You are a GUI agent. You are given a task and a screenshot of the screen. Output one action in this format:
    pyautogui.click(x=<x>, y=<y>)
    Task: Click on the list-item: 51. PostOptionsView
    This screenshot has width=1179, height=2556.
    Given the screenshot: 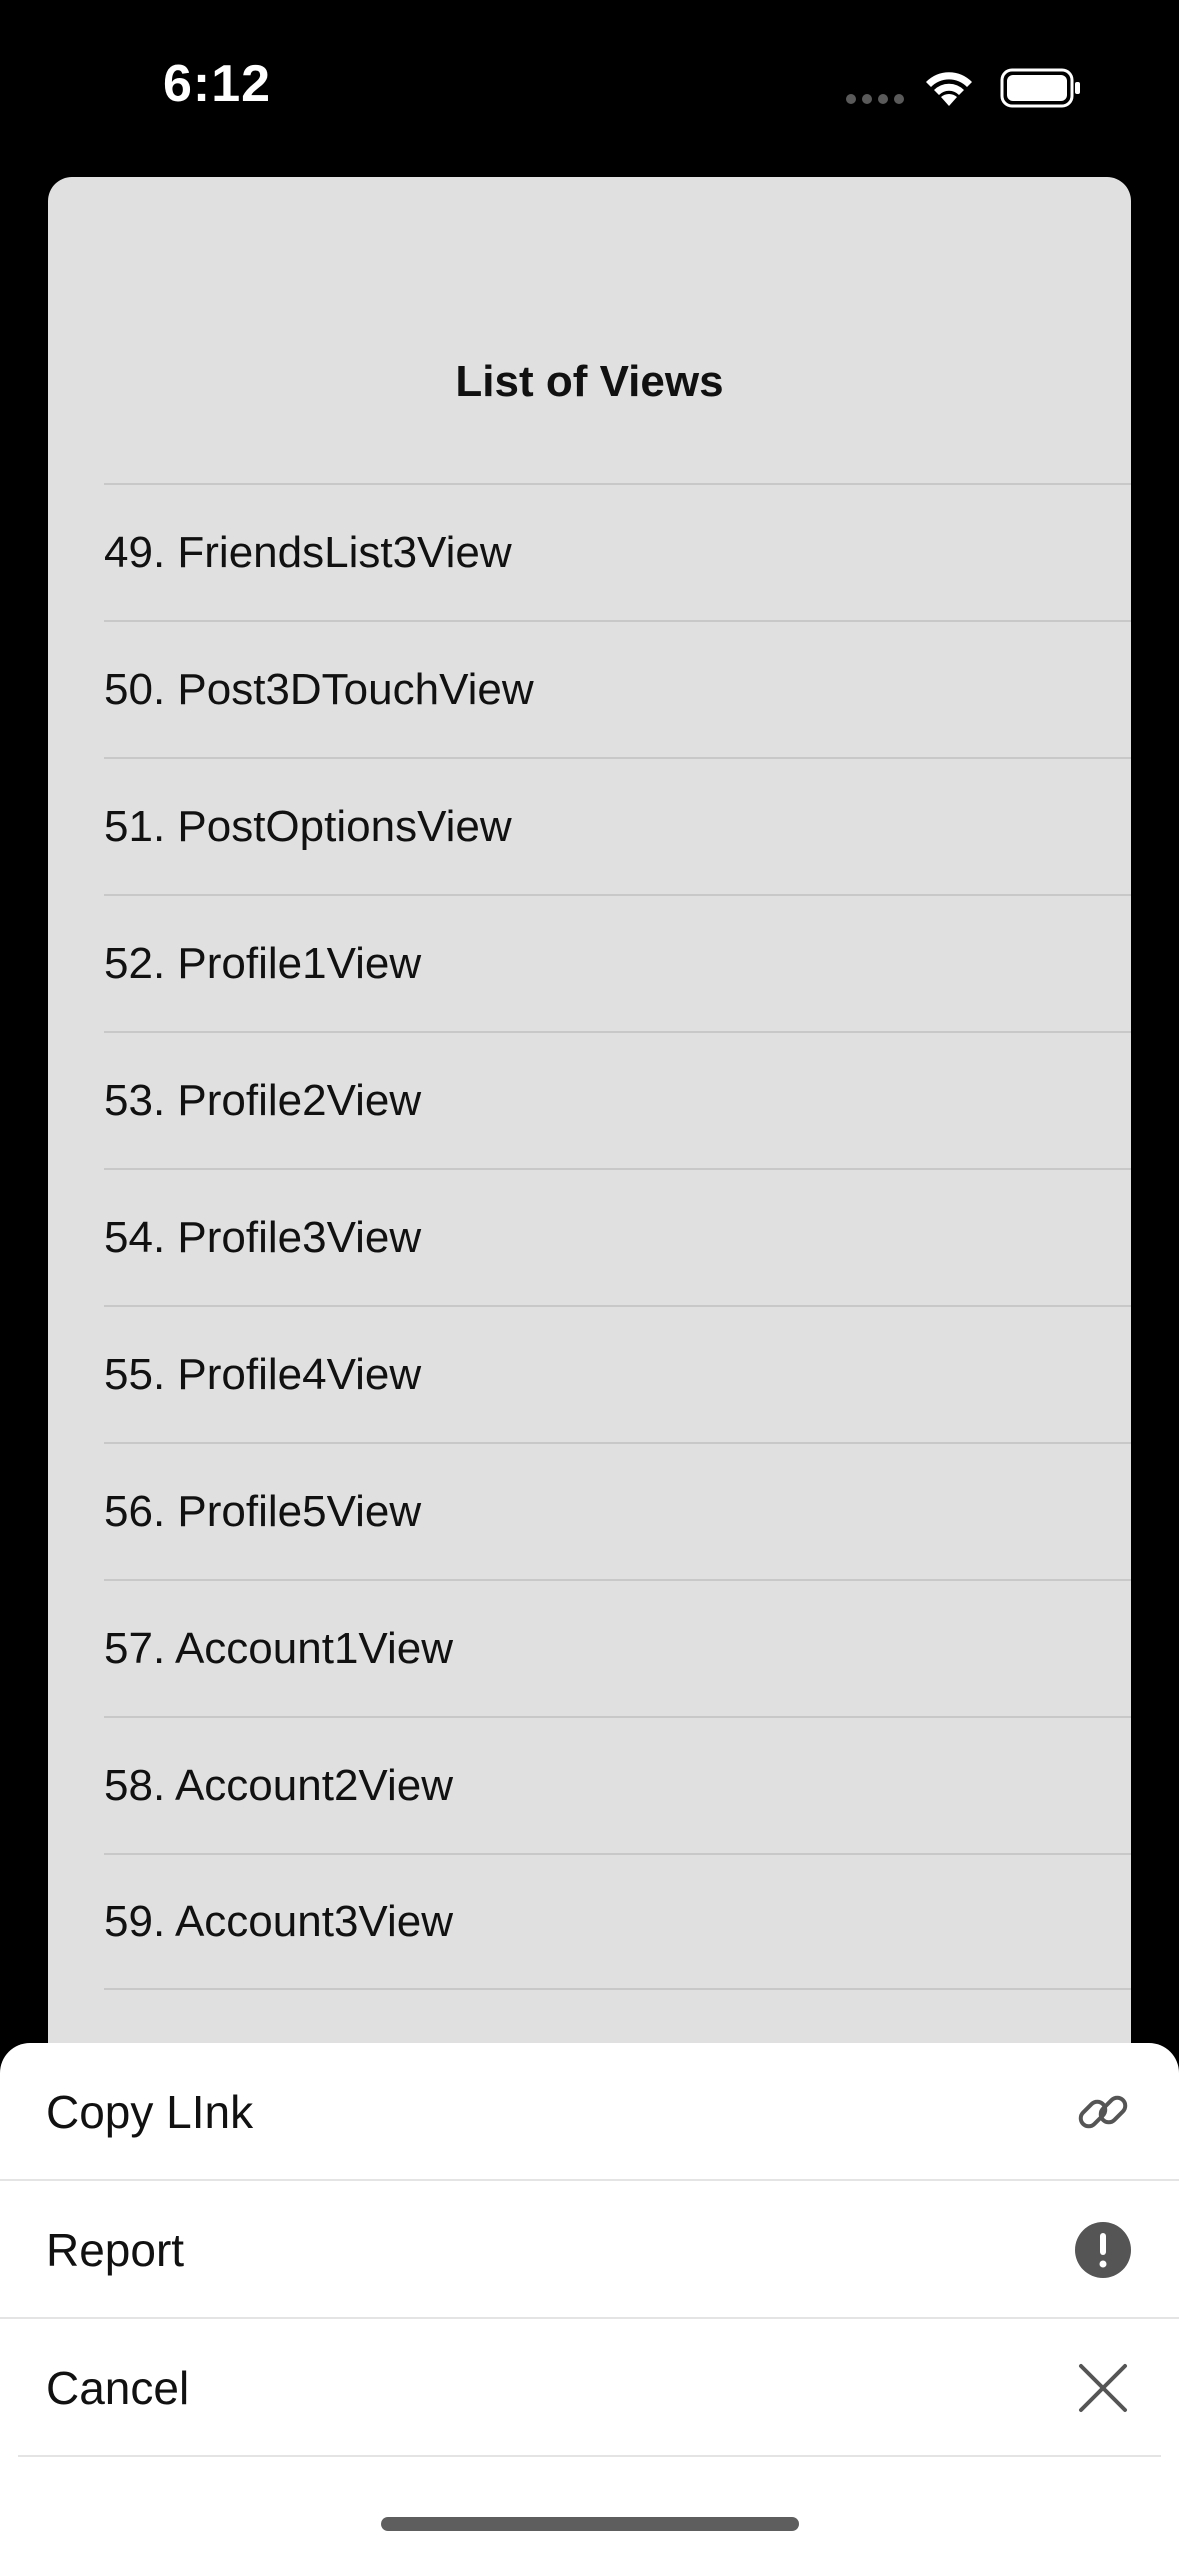 What is the action you would take?
    pyautogui.click(x=617, y=825)
    